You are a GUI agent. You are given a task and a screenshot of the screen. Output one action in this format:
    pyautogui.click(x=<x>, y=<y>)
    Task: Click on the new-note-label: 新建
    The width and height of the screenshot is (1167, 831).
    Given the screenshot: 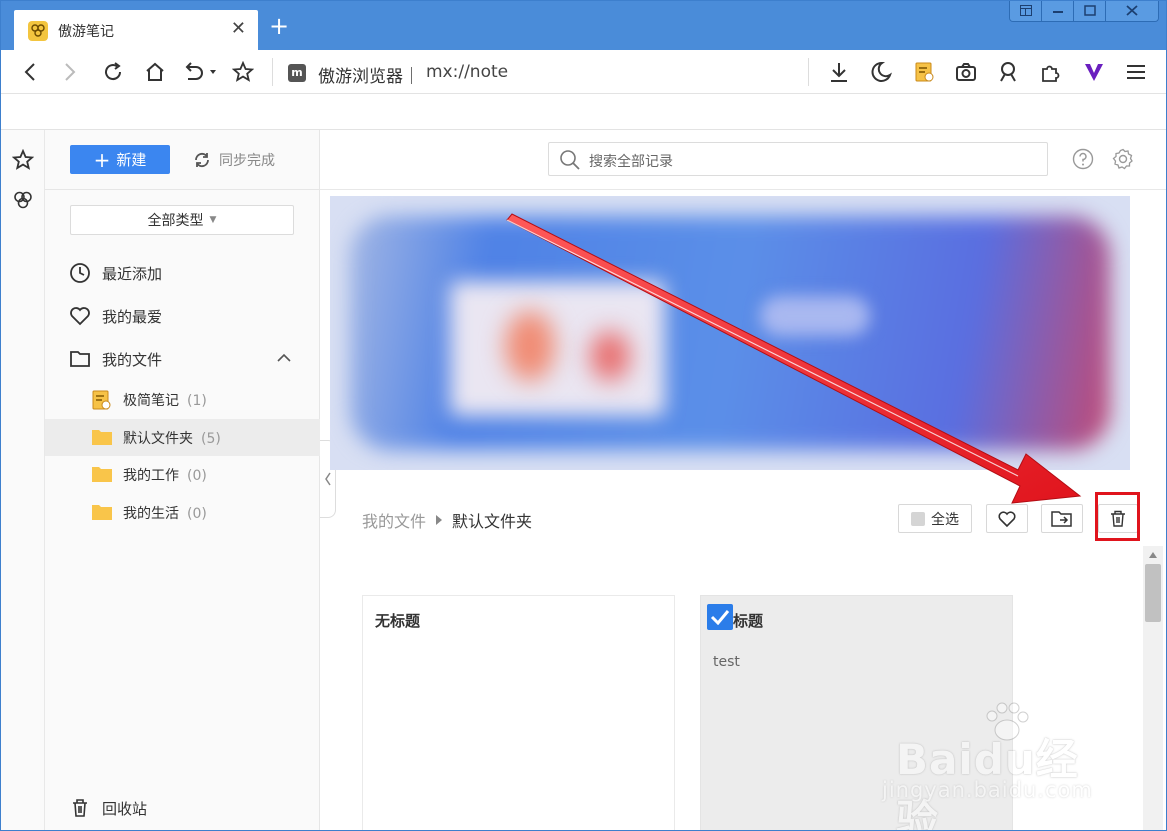 What is the action you would take?
    pyautogui.click(x=131, y=160)
    